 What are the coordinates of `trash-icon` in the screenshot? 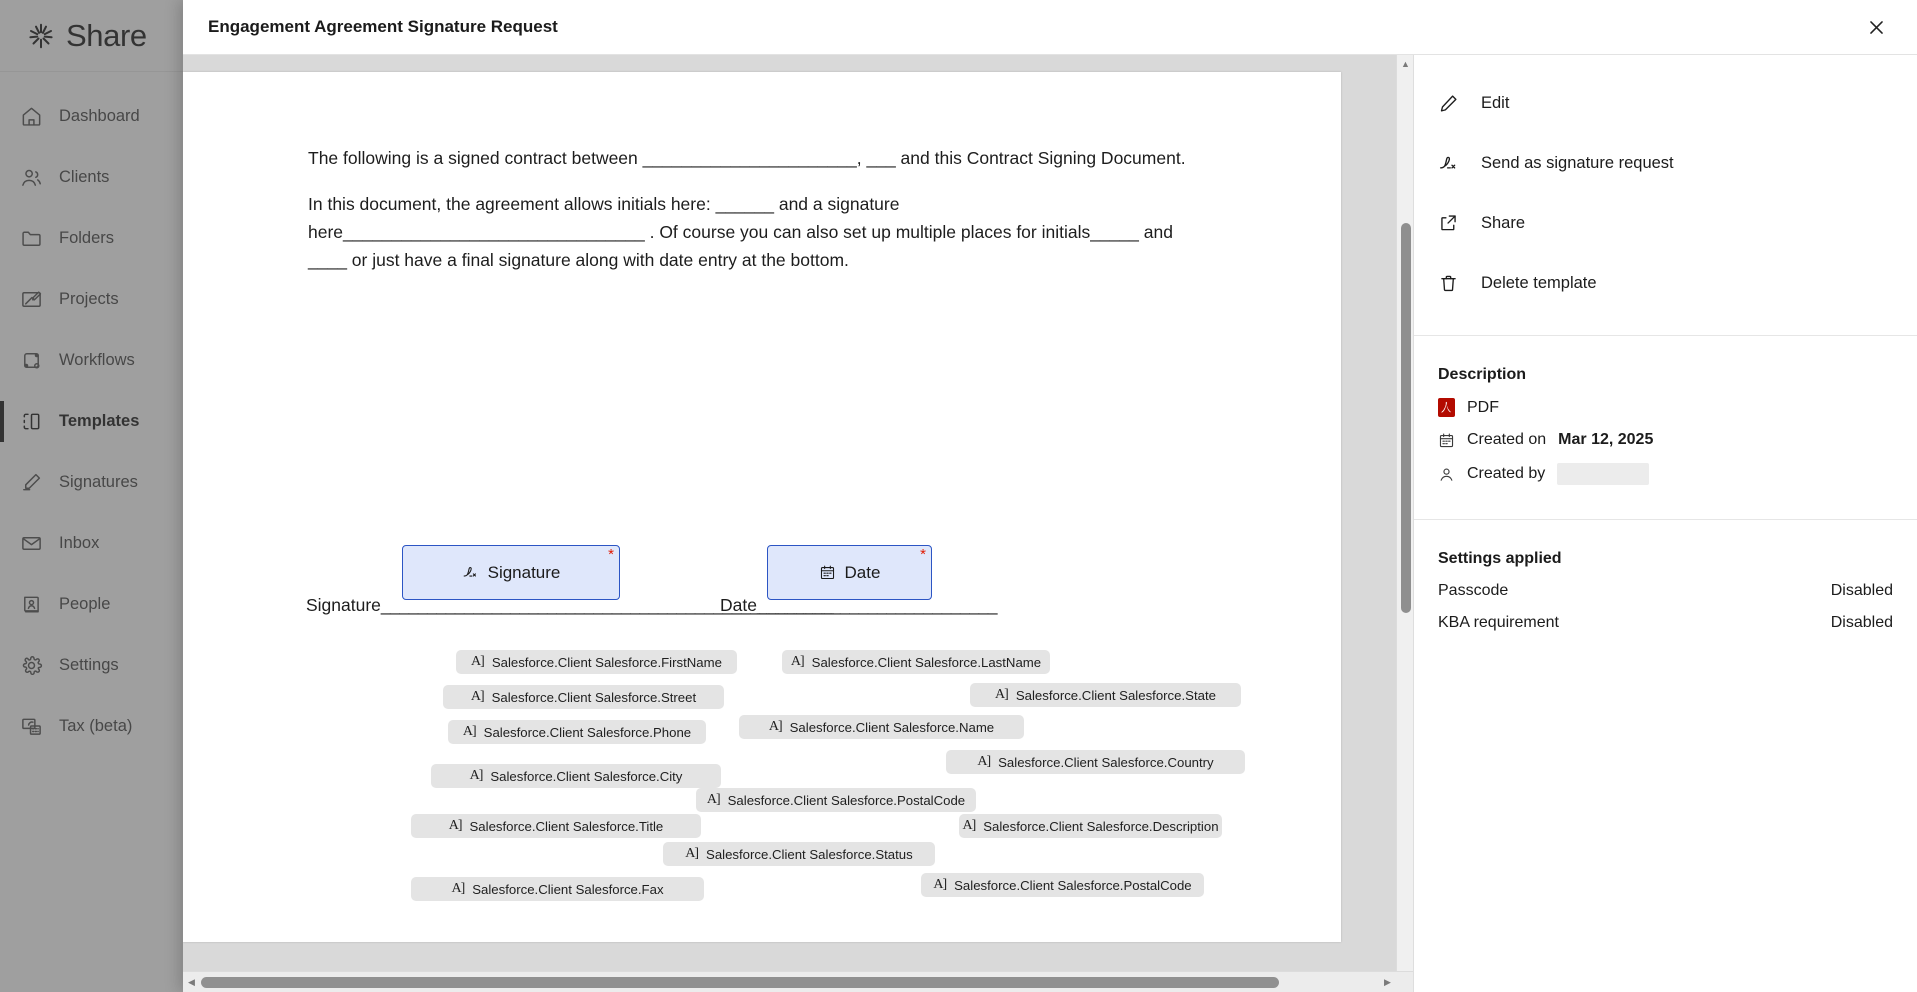 It's located at (1448, 283).